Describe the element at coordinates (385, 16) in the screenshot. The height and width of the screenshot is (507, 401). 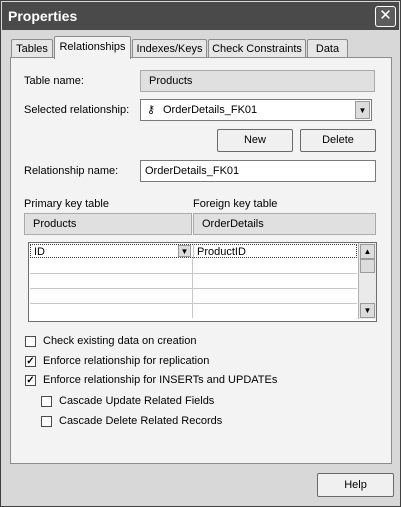
I see `close-icon: ✕` at that location.